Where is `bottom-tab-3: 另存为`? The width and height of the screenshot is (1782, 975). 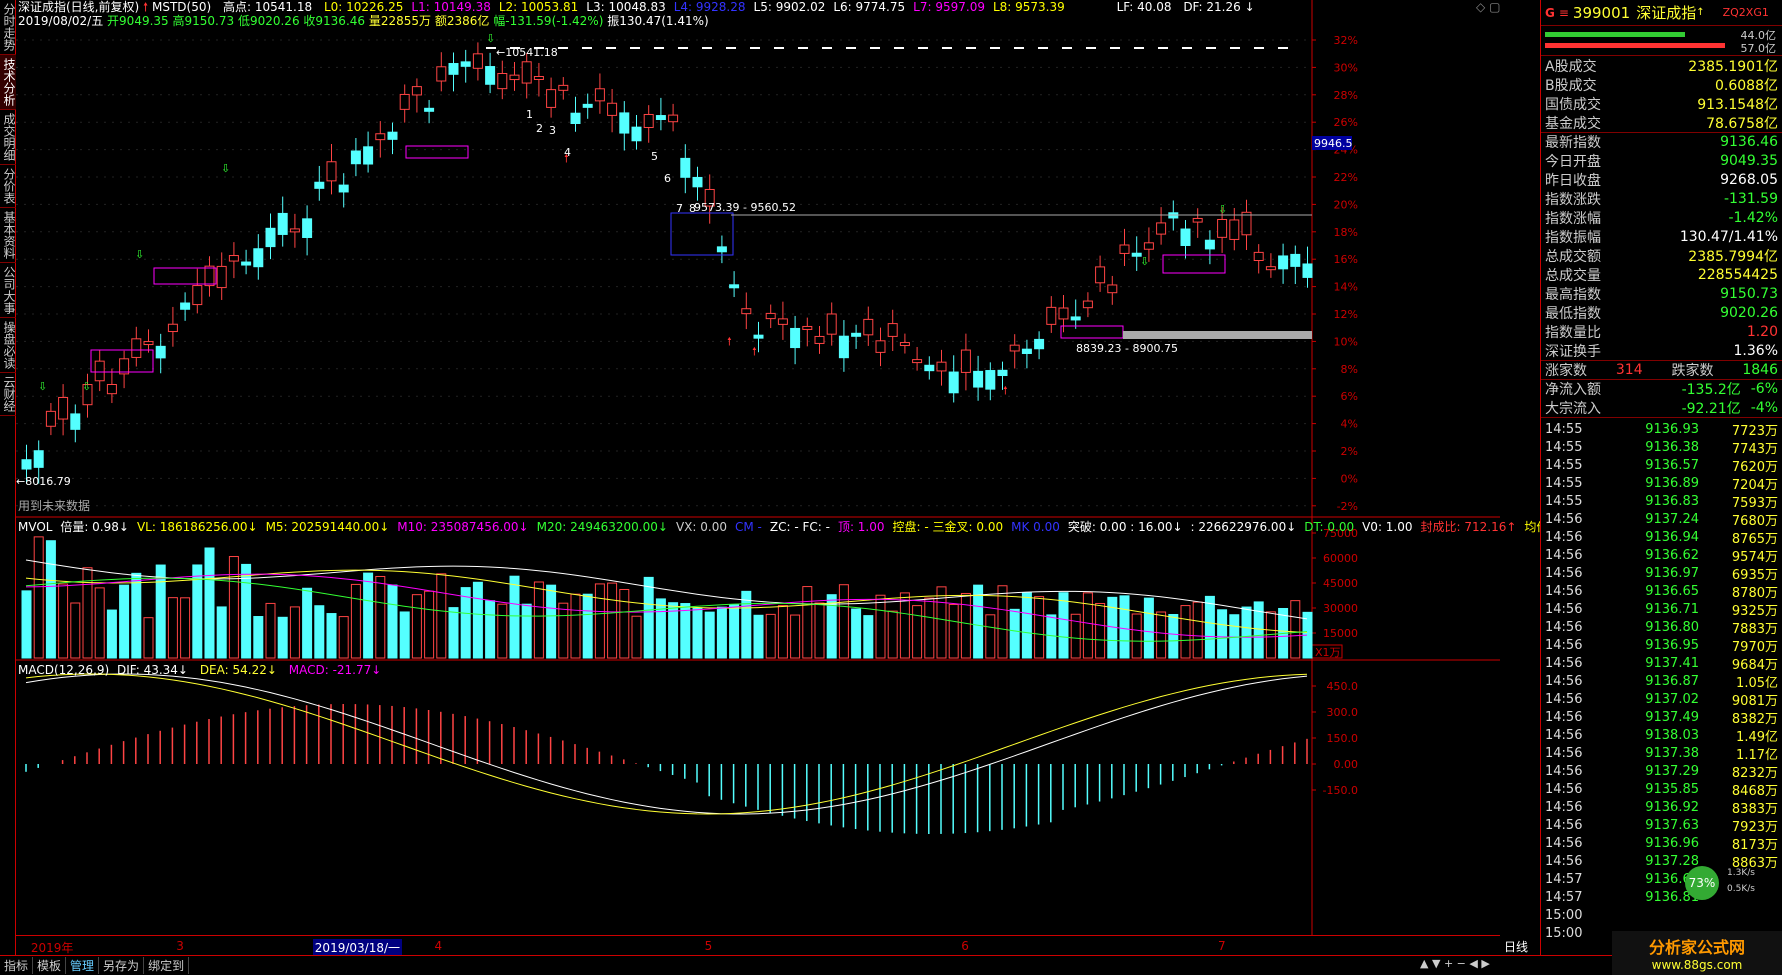
bottom-tab-3: 另存为 is located at coordinates (122, 965).